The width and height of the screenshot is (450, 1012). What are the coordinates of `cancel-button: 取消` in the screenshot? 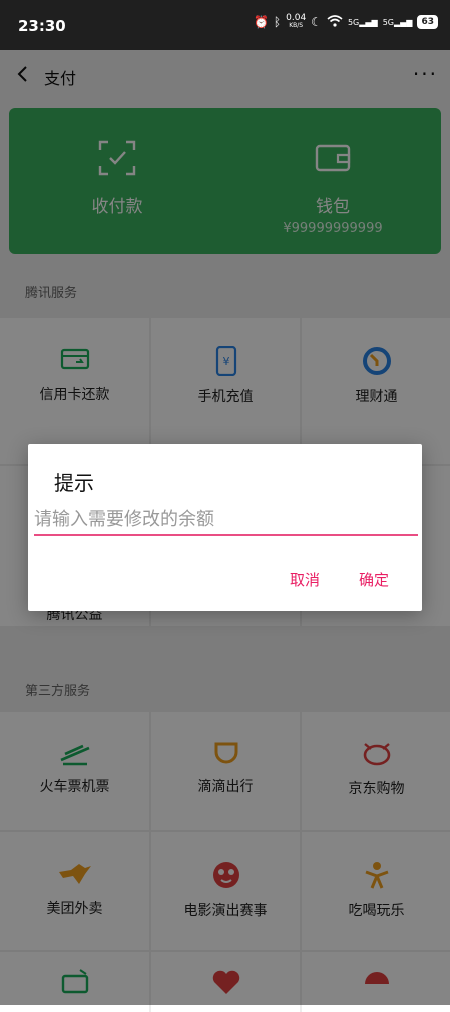 It's located at (305, 579).